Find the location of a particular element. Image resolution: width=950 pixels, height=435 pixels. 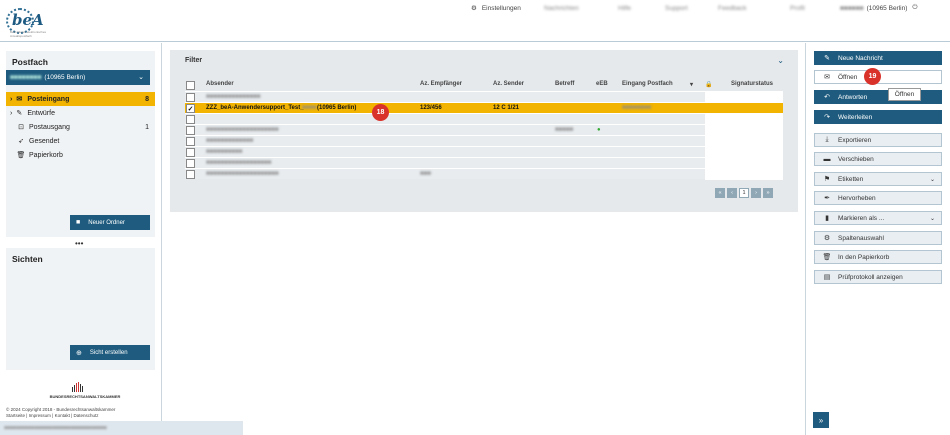

column-header: eEB is located at coordinates (602, 84).